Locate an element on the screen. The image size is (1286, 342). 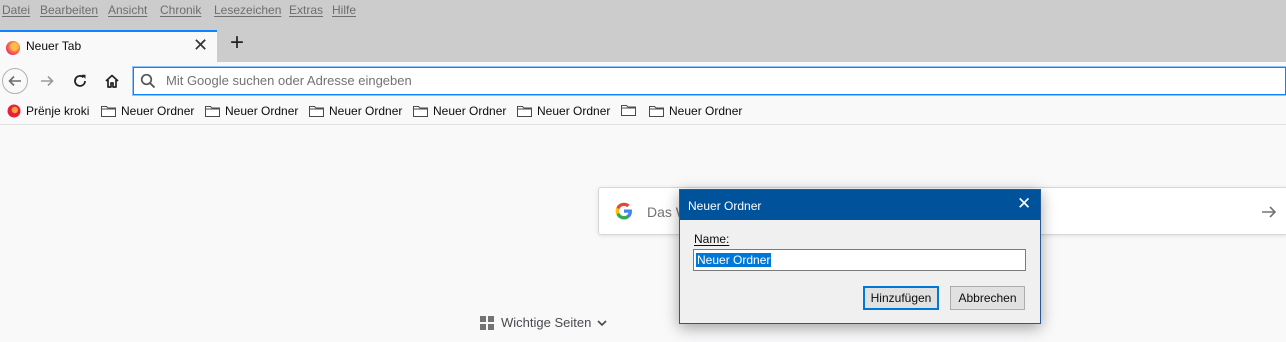
forward-button is located at coordinates (47, 81).